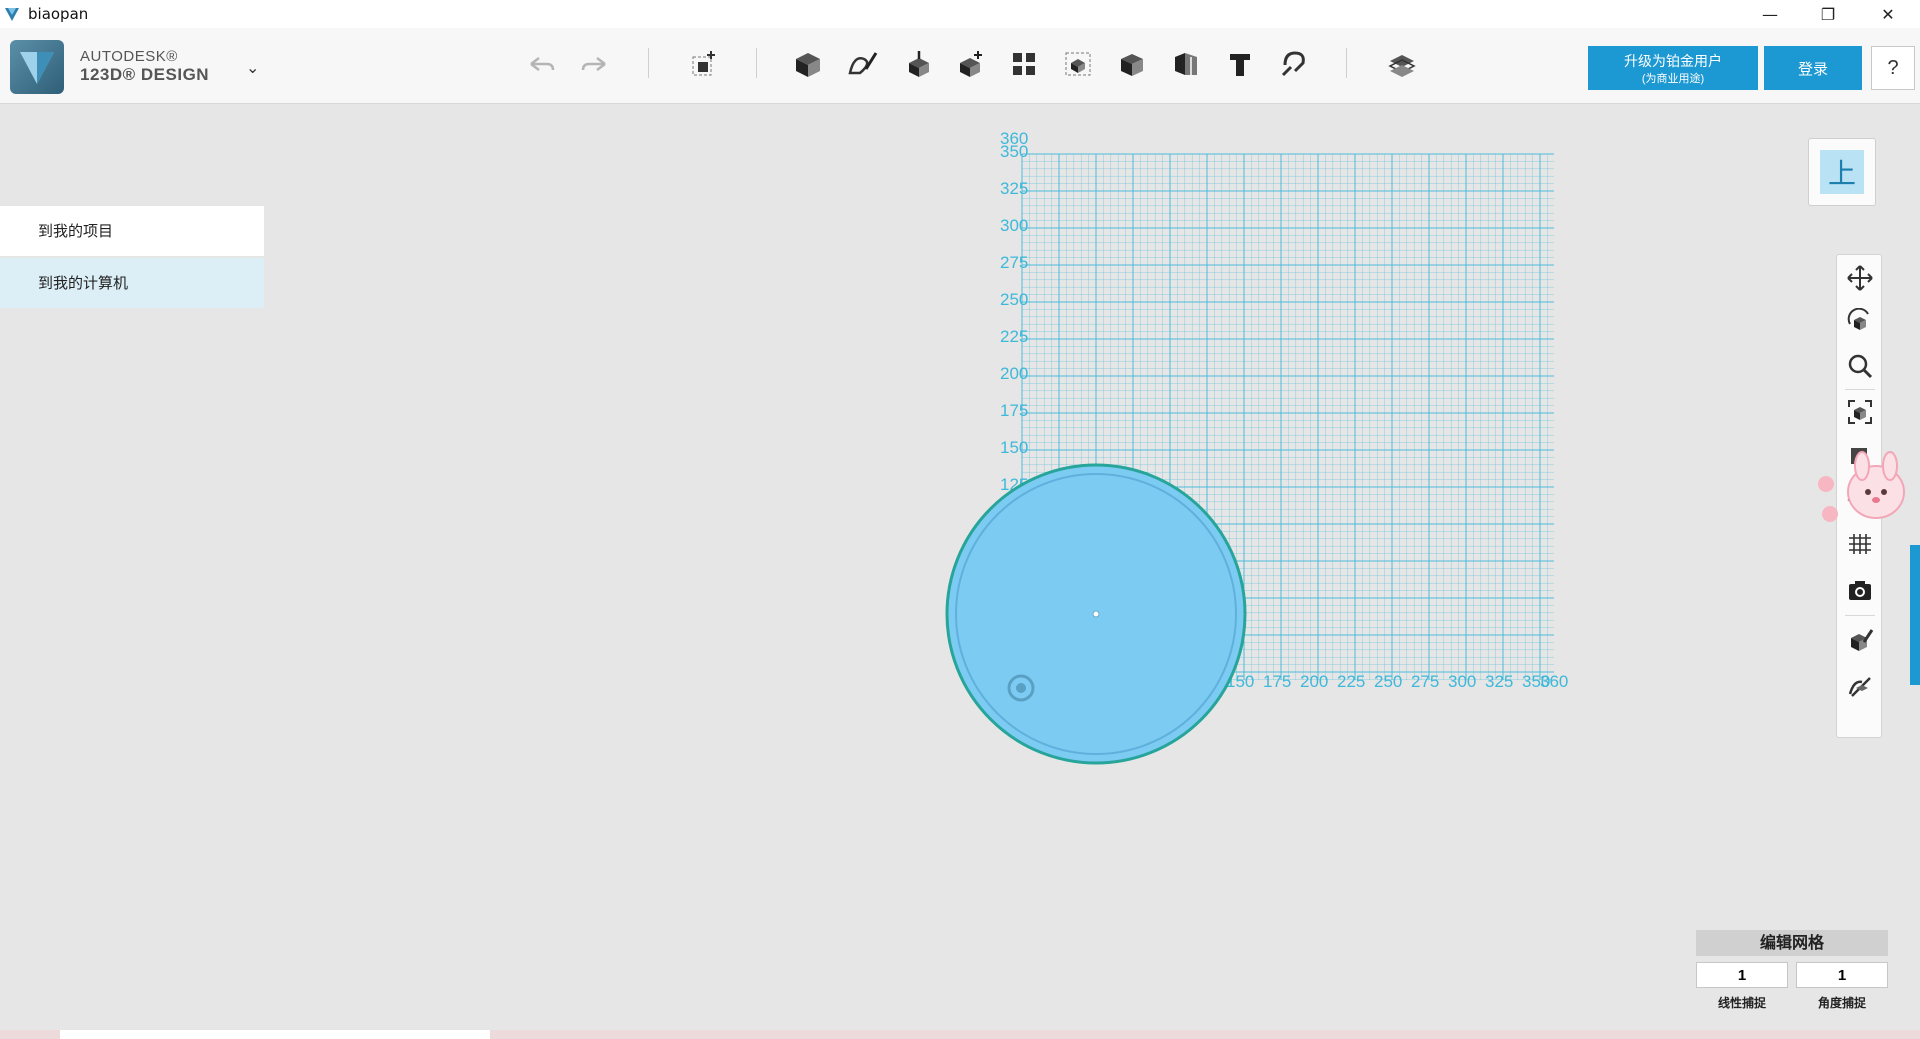 The height and width of the screenshot is (1039, 1920). What do you see at coordinates (1742, 975) in the screenshot?
I see `linear-snap-input` at bounding box center [1742, 975].